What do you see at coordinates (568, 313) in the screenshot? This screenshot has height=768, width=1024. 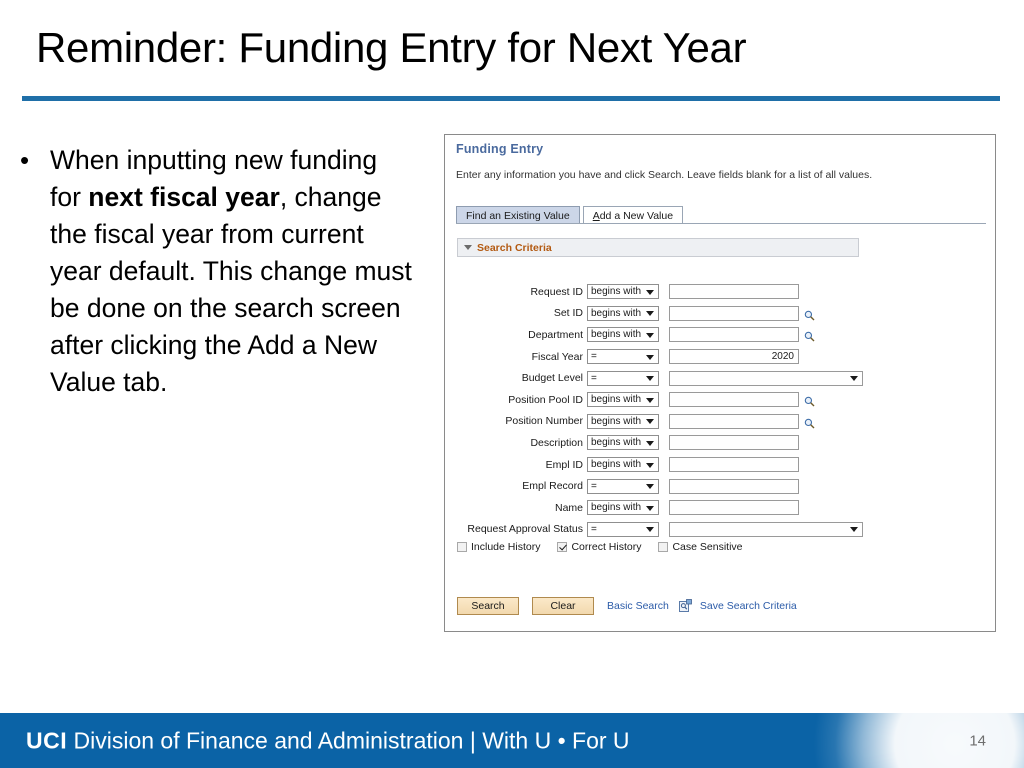 I see `field-label: Set ID` at bounding box center [568, 313].